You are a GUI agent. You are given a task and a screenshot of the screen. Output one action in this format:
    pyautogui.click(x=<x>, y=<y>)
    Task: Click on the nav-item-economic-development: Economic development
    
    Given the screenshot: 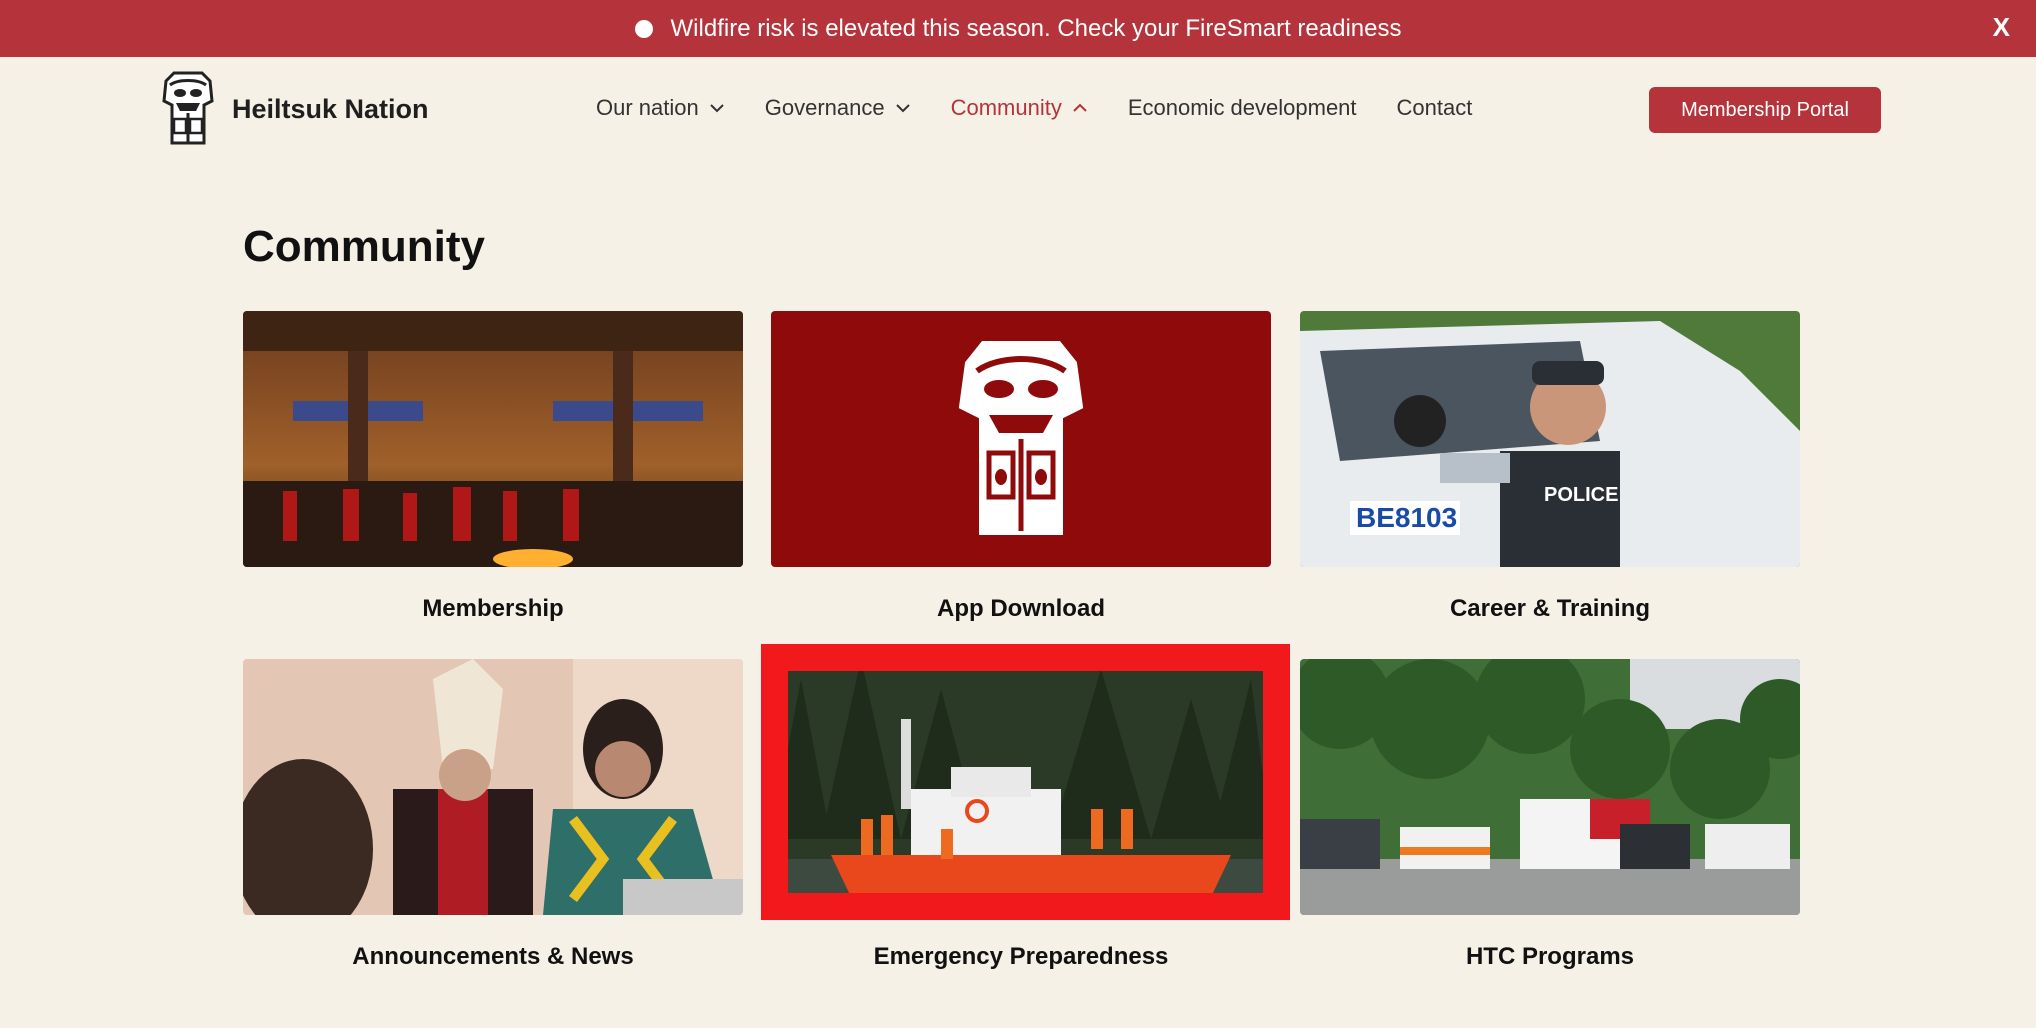 What is the action you would take?
    pyautogui.click(x=1242, y=108)
    